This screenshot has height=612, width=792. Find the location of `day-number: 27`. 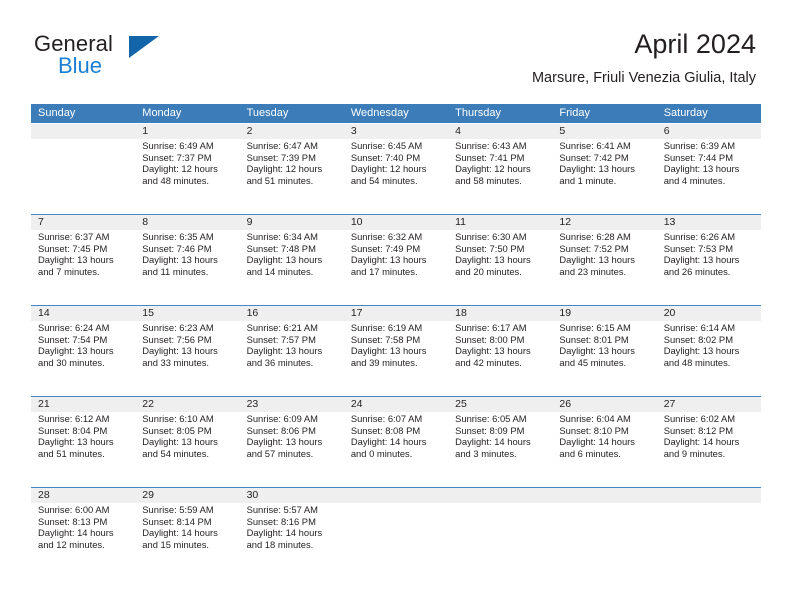

day-number: 27 is located at coordinates (709, 404).